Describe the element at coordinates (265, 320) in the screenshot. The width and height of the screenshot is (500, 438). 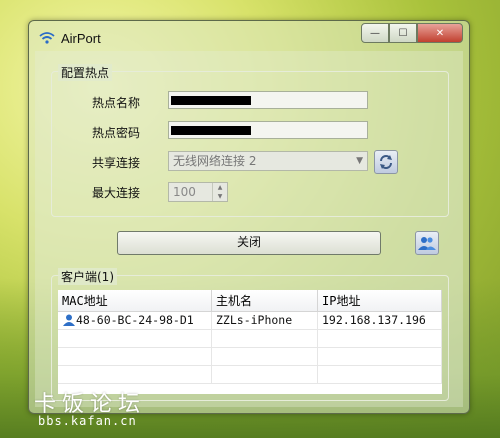
I see `host-cell: ZZLs-iPhone` at that location.